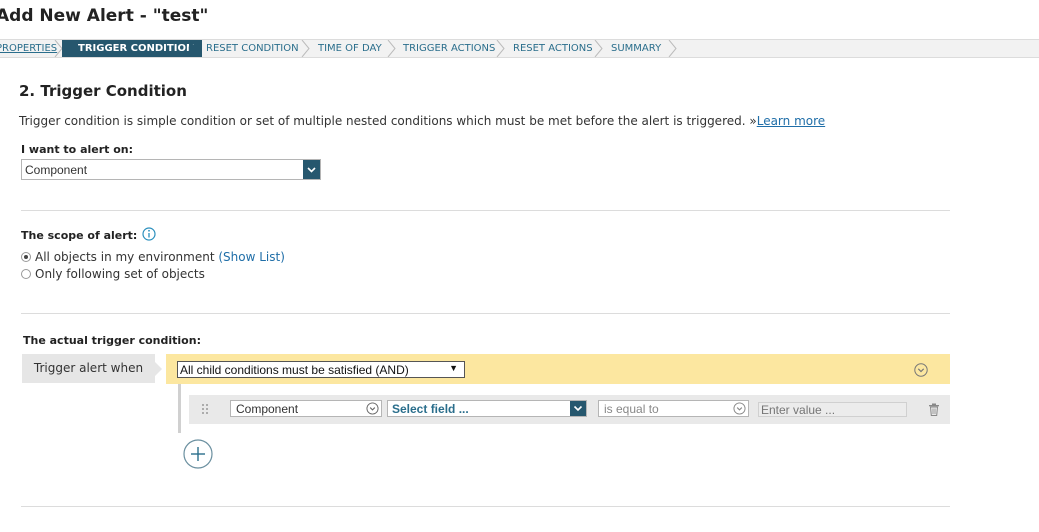 Image resolution: width=1039 pixels, height=532 pixels. What do you see at coordinates (112, 340) in the screenshot?
I see `trigger-condition-label: The actual trigger condition:` at bounding box center [112, 340].